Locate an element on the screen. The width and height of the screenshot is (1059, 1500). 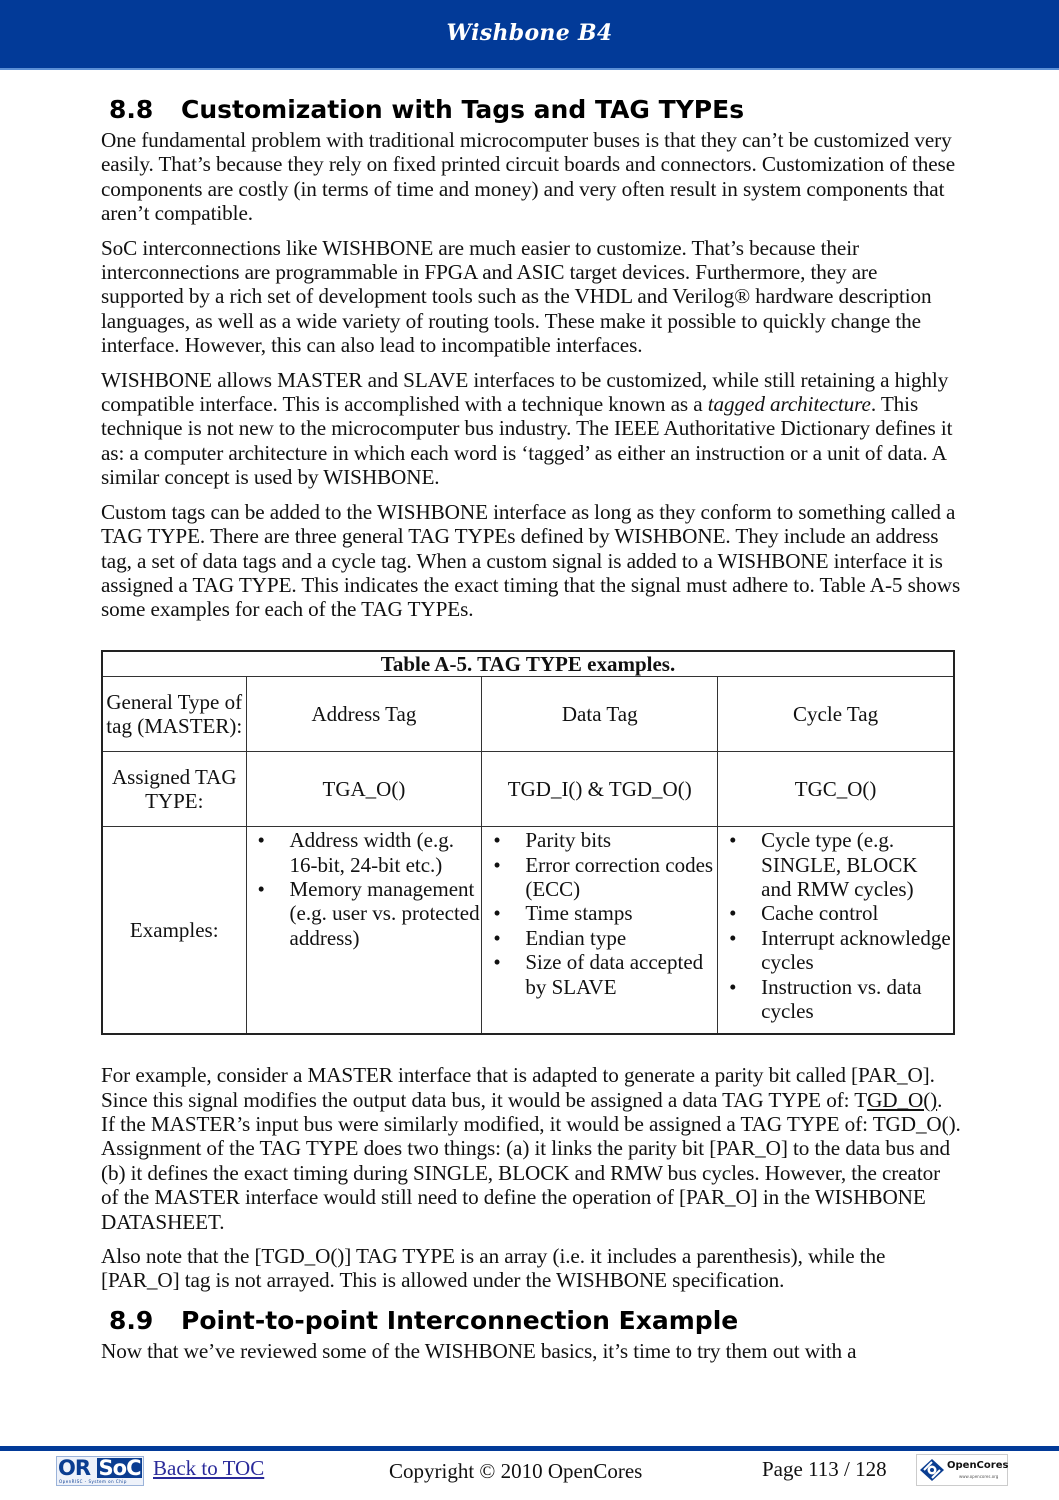
table-cell: Address Tag is located at coordinates (364, 714).